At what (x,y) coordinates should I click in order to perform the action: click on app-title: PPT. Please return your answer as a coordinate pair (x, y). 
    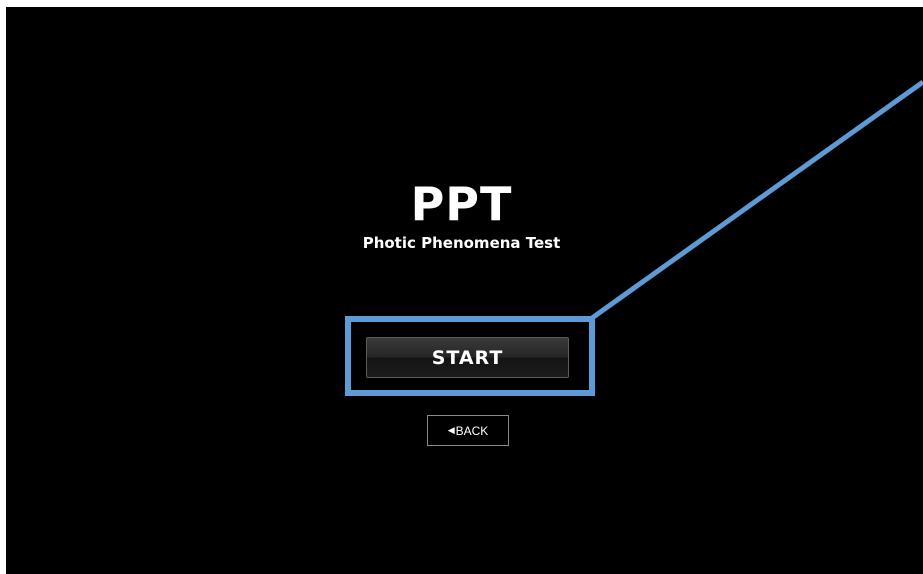
    Looking at the image, I should click on (461, 204).